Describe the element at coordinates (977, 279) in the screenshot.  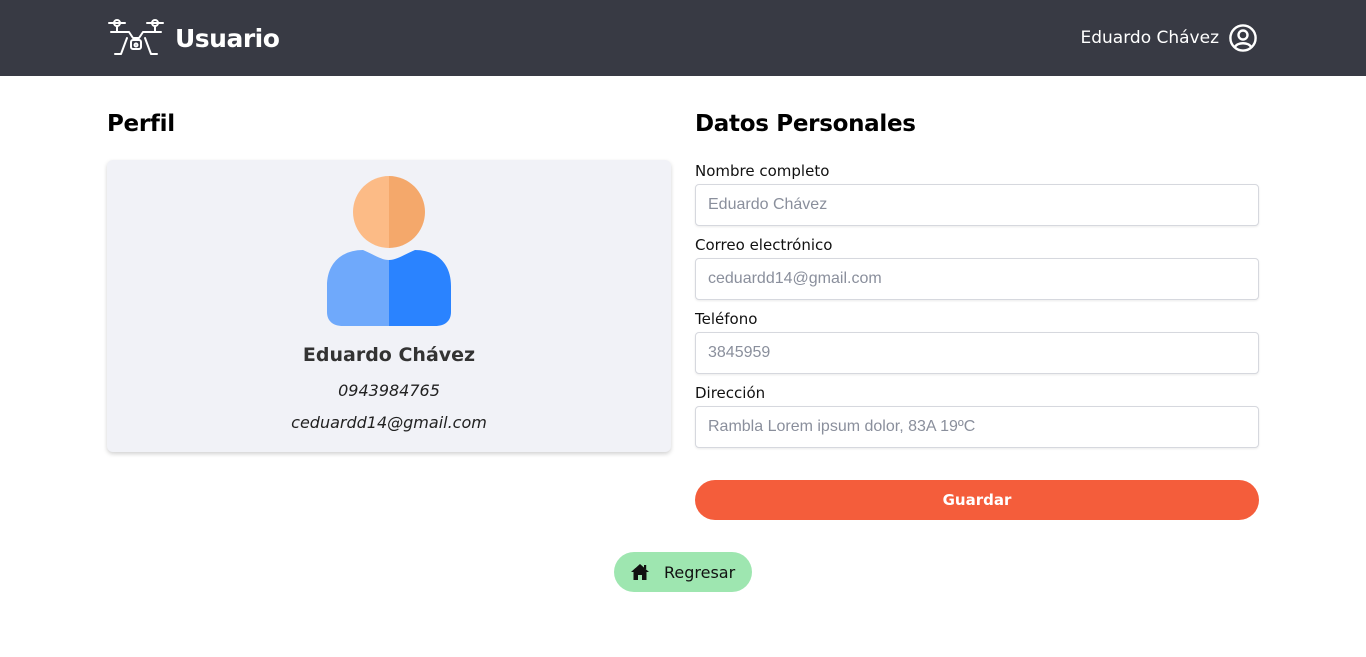
I see `email-input` at that location.